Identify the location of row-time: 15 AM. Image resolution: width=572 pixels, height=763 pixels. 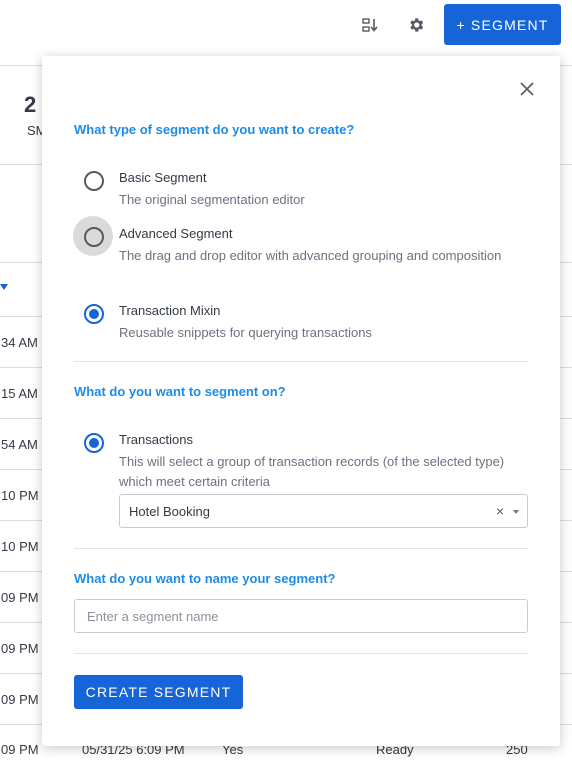
(19, 393).